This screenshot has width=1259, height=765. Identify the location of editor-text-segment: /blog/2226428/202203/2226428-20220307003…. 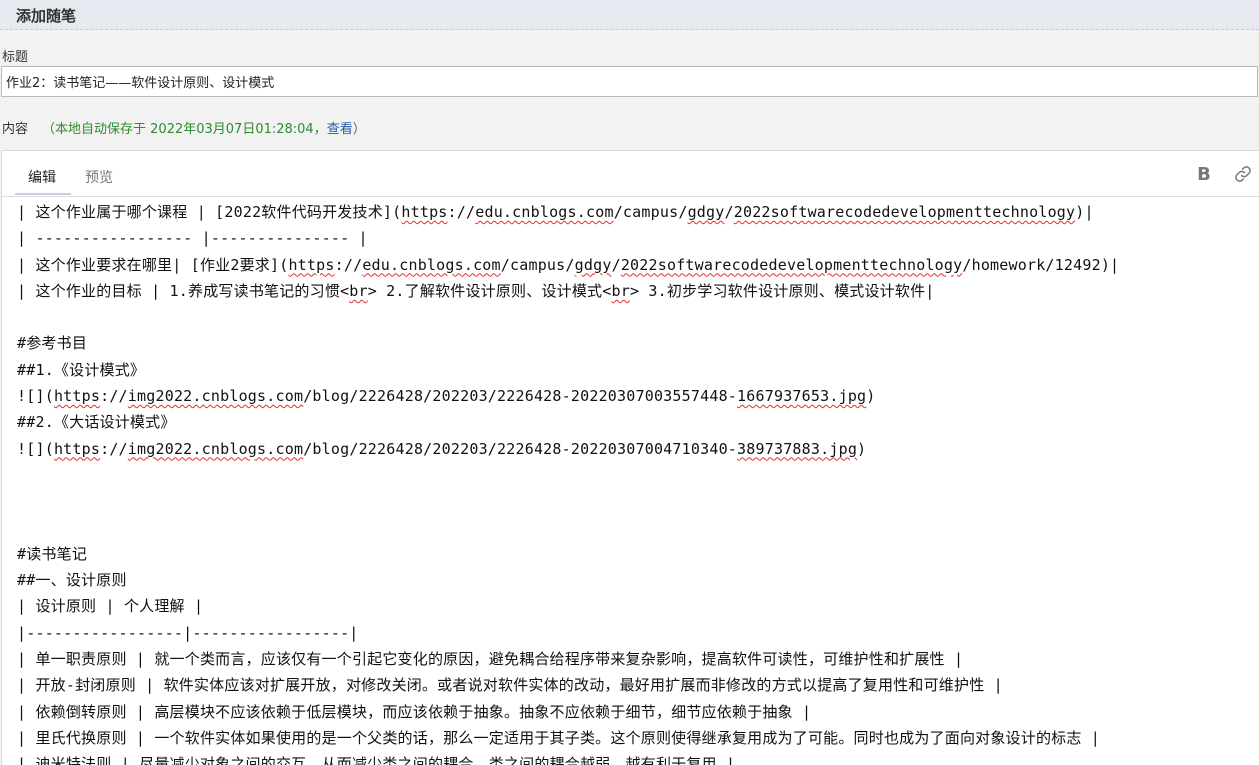
(520, 396).